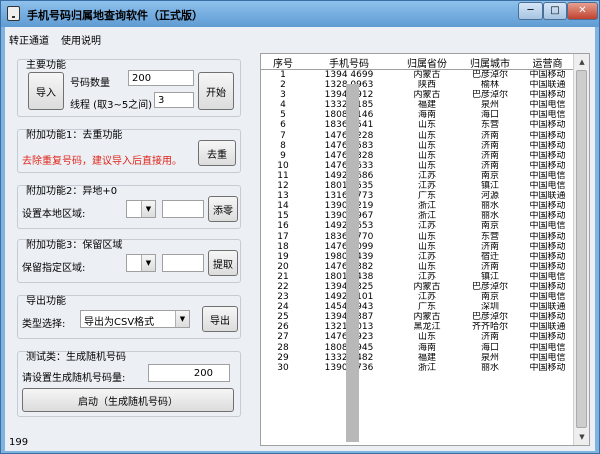  I want to click on export-button: 导出, so click(220, 319).